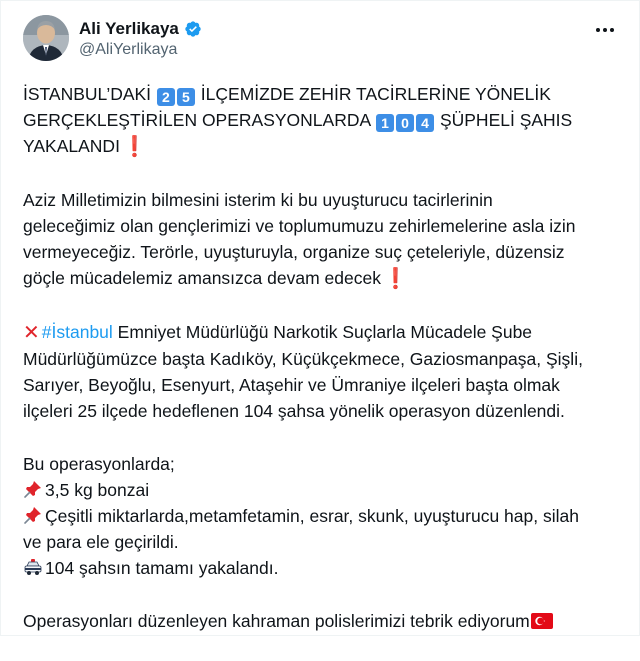  What do you see at coordinates (77, 332) in the screenshot?
I see `hashtag-link: #İstanbul` at bounding box center [77, 332].